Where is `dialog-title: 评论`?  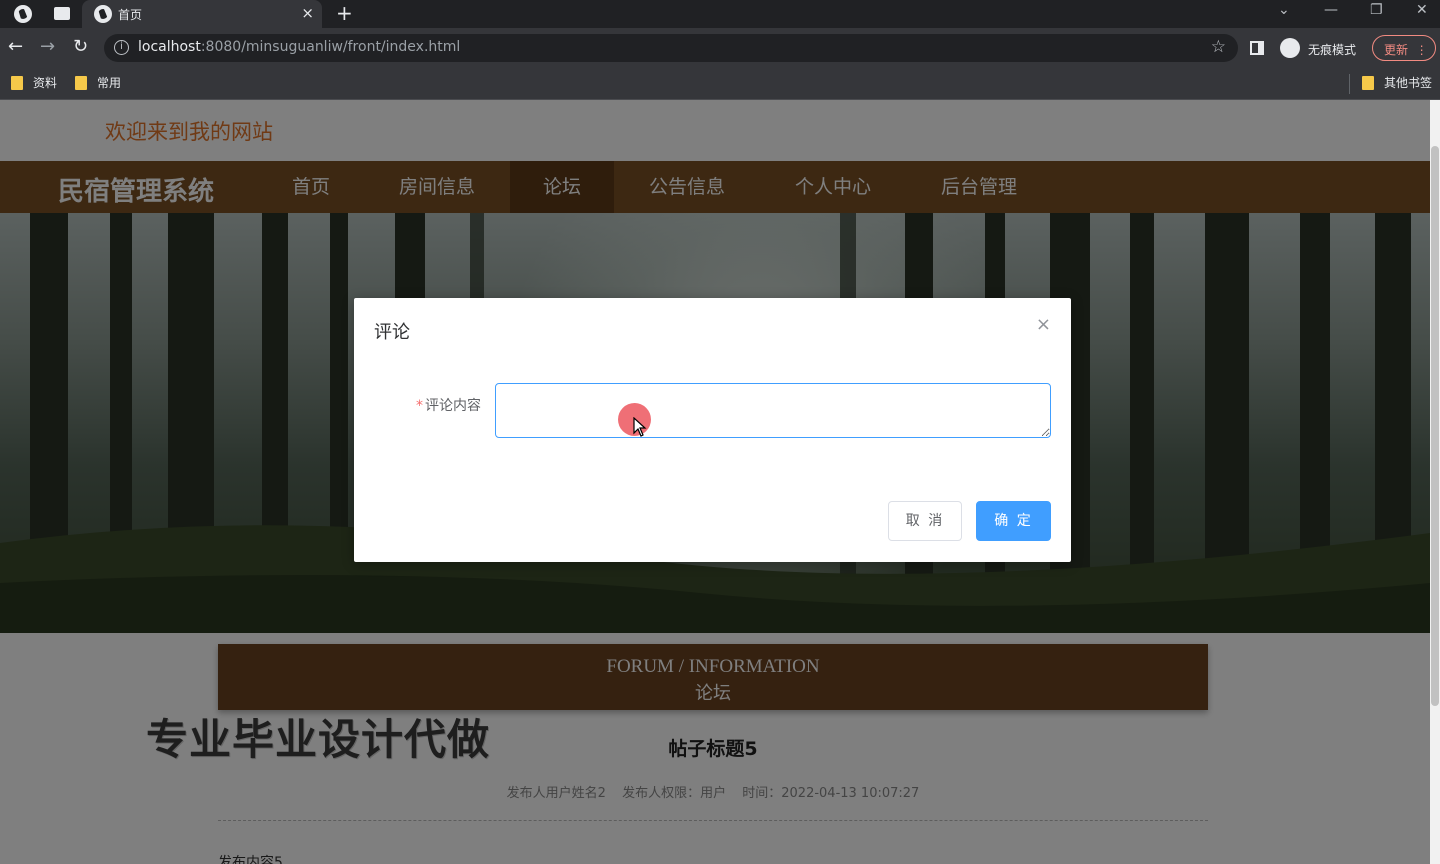
dialog-title: 评论 is located at coordinates (392, 332).